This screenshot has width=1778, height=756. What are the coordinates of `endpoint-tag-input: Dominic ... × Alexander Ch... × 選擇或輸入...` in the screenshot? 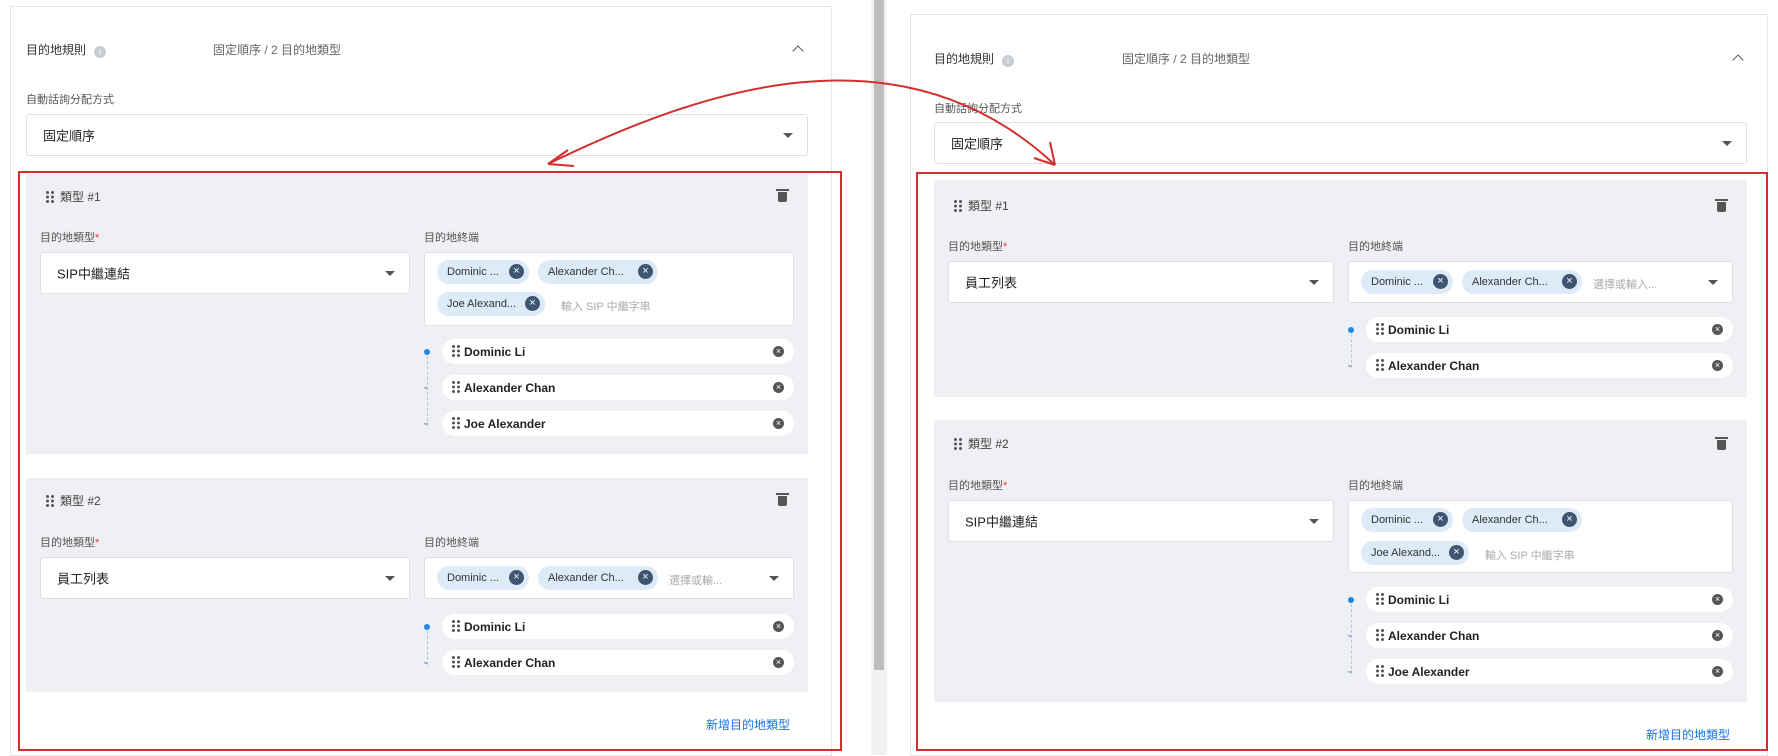 It's located at (1540, 282).